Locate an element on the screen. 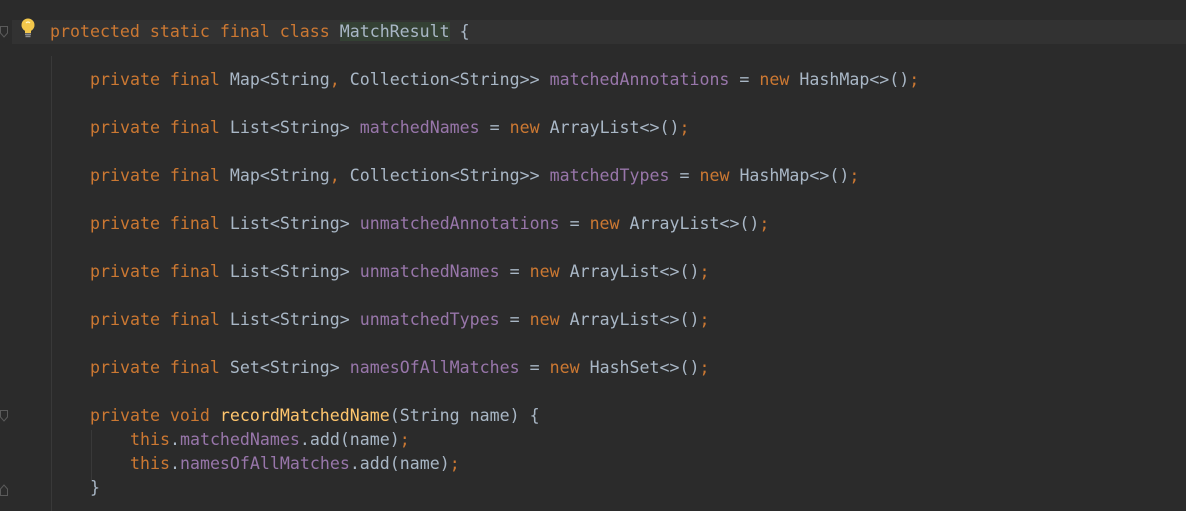 This screenshot has width=1186, height=511. field-name: unmatchedNames is located at coordinates (429, 271).